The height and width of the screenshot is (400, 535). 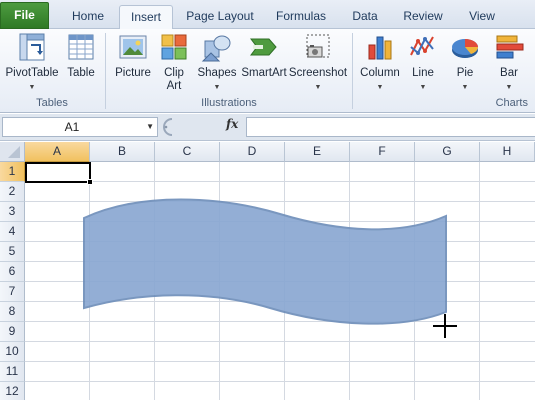 What do you see at coordinates (58, 172) in the screenshot?
I see `active-cell-a1` at bounding box center [58, 172].